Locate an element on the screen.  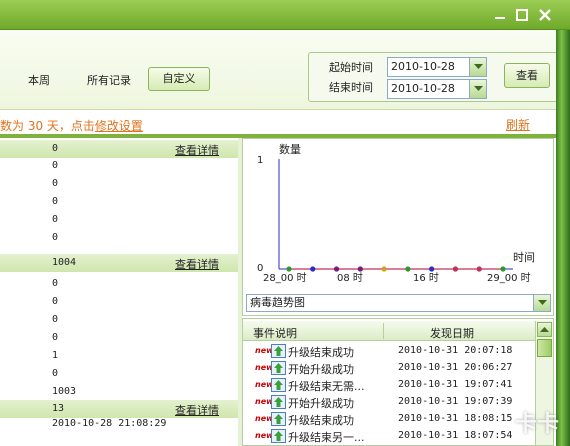
x-tick-label: 16 时 is located at coordinates (426, 278).